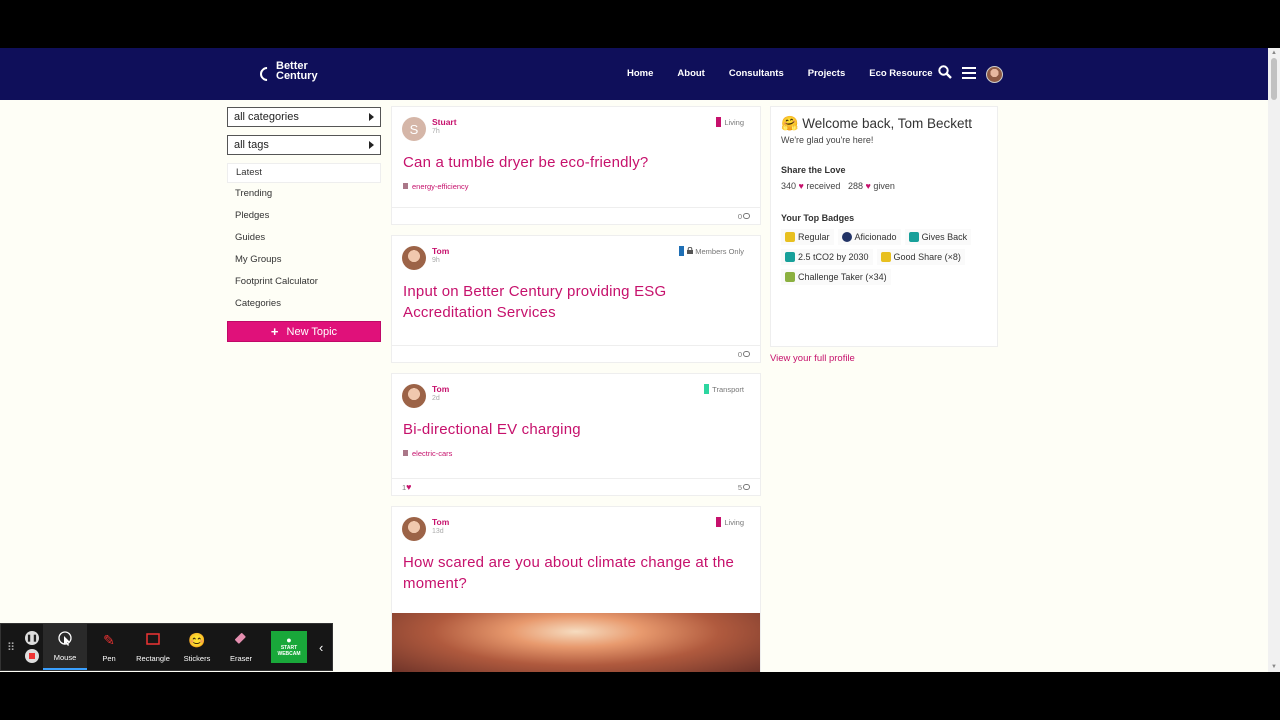 This screenshot has height=720, width=1280. What do you see at coordinates (304, 260) in the screenshot?
I see `sidebar-item-my-groups: My Groups` at bounding box center [304, 260].